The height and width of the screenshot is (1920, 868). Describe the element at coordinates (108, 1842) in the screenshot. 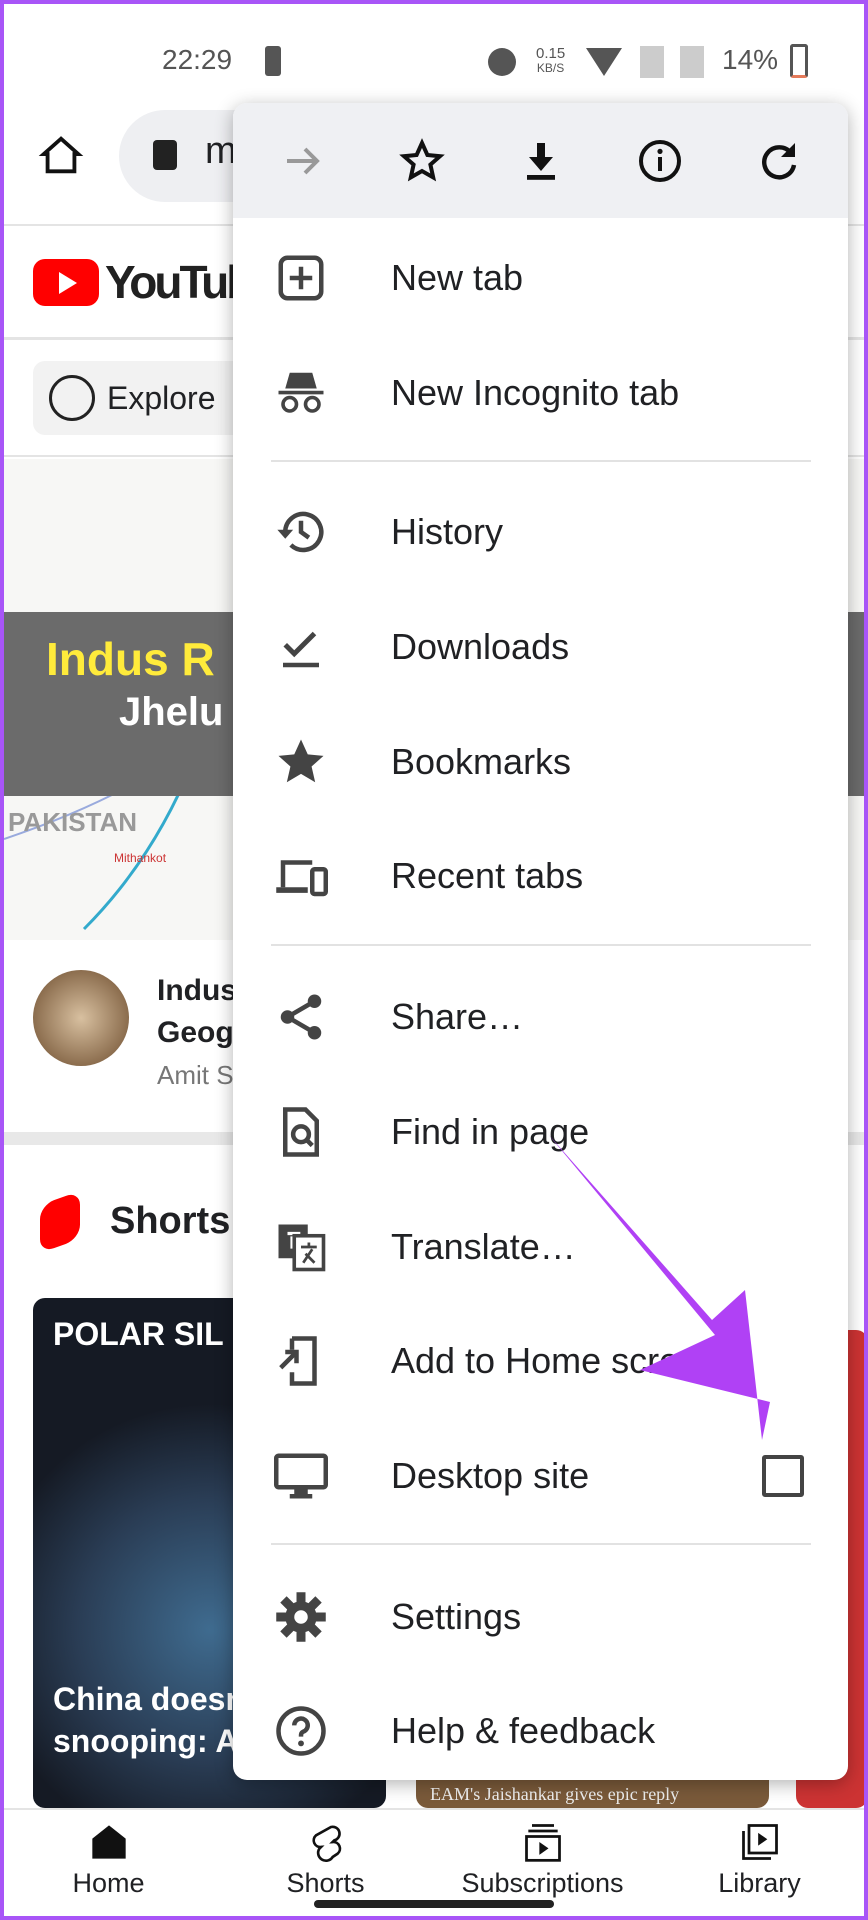

I see `home-filled-icon` at that location.